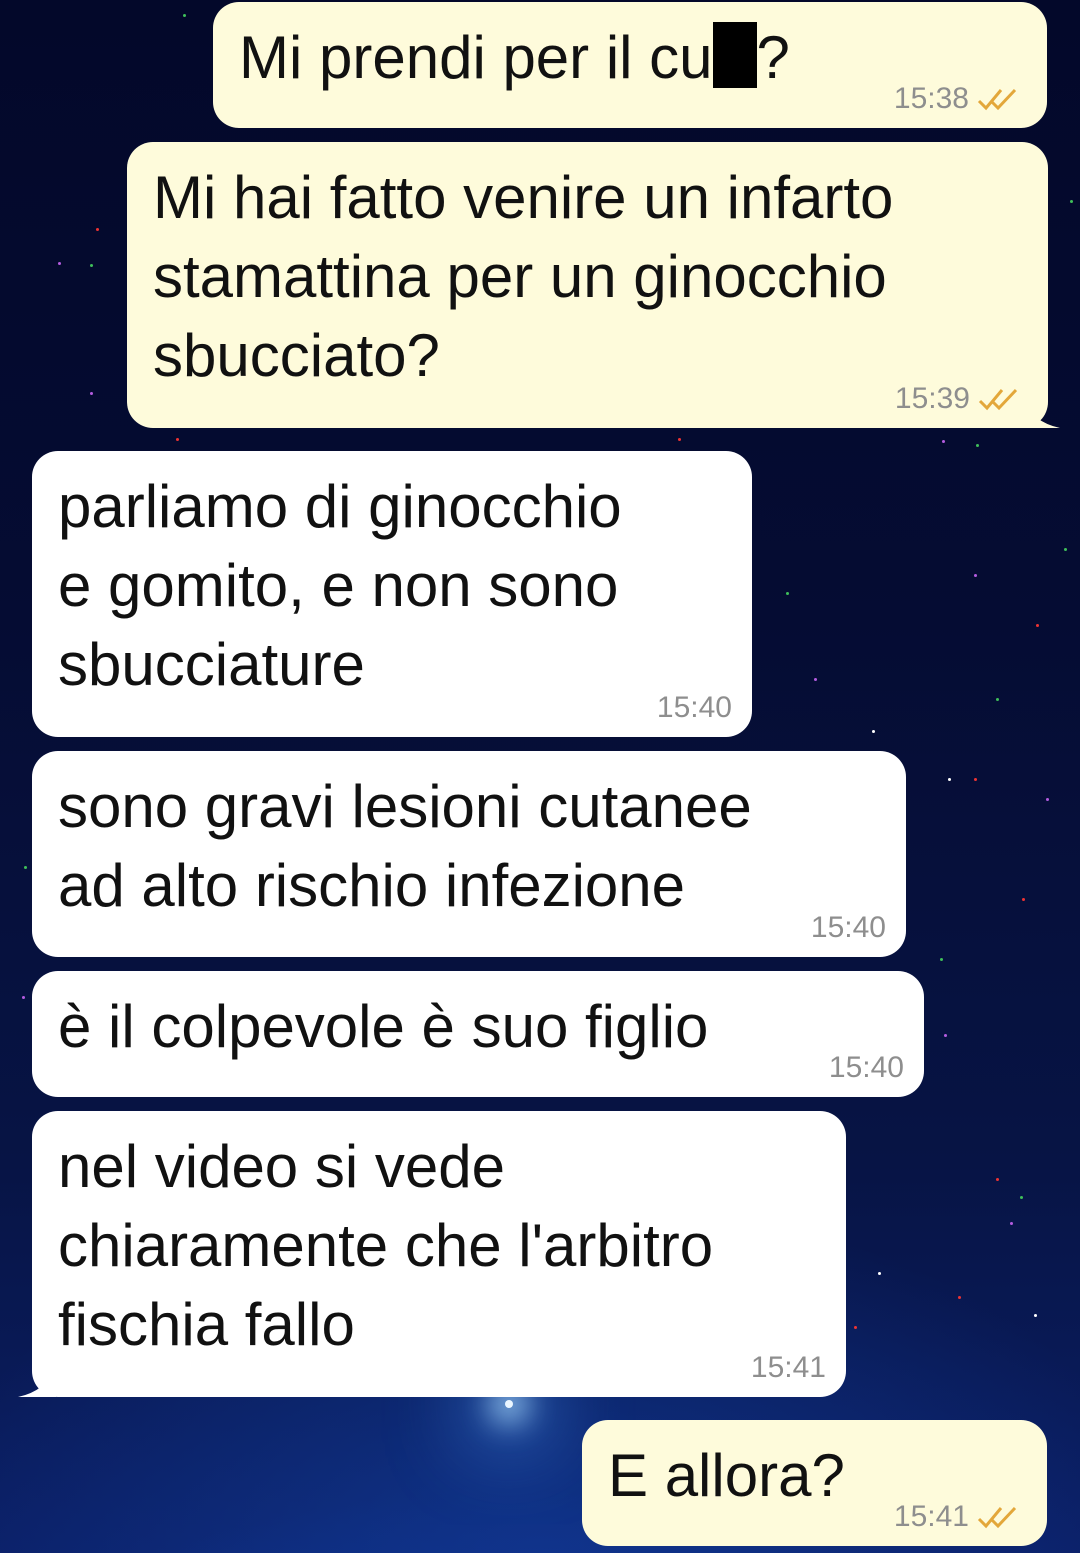 This screenshot has height=1553, width=1080. Describe the element at coordinates (814, 1483) in the screenshot. I see `message-bubble-outgoing: E allora? 15:41` at that location.